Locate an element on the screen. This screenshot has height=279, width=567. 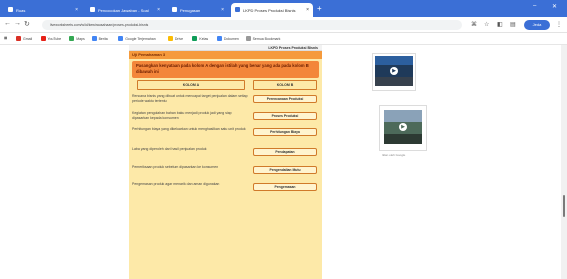
bookmark-label: Drive is located at coordinates (179, 38).